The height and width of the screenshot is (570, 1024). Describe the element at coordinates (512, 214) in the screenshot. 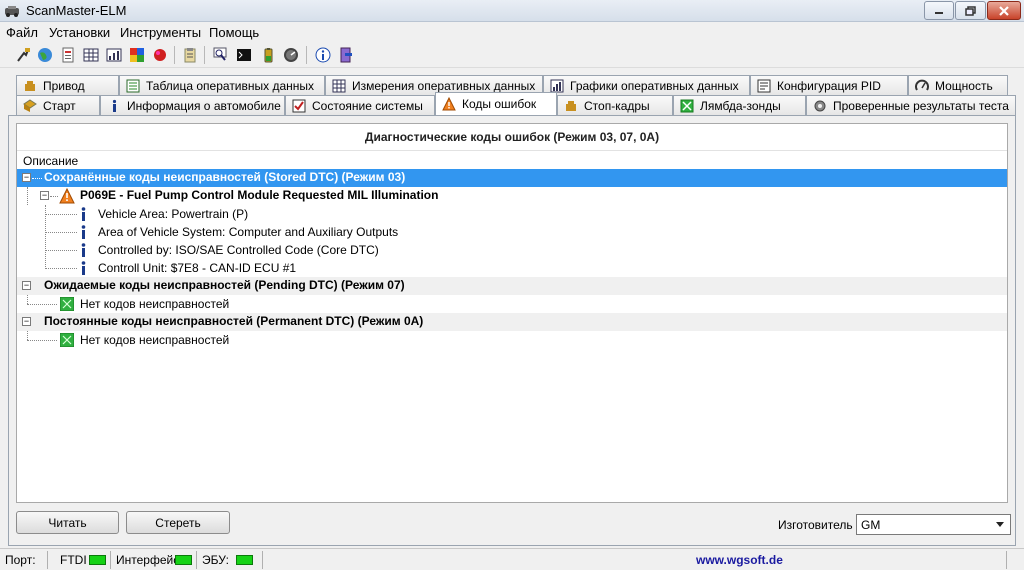

I see `tree-item-detail: Vehicle Area: Powertrain (P)` at that location.